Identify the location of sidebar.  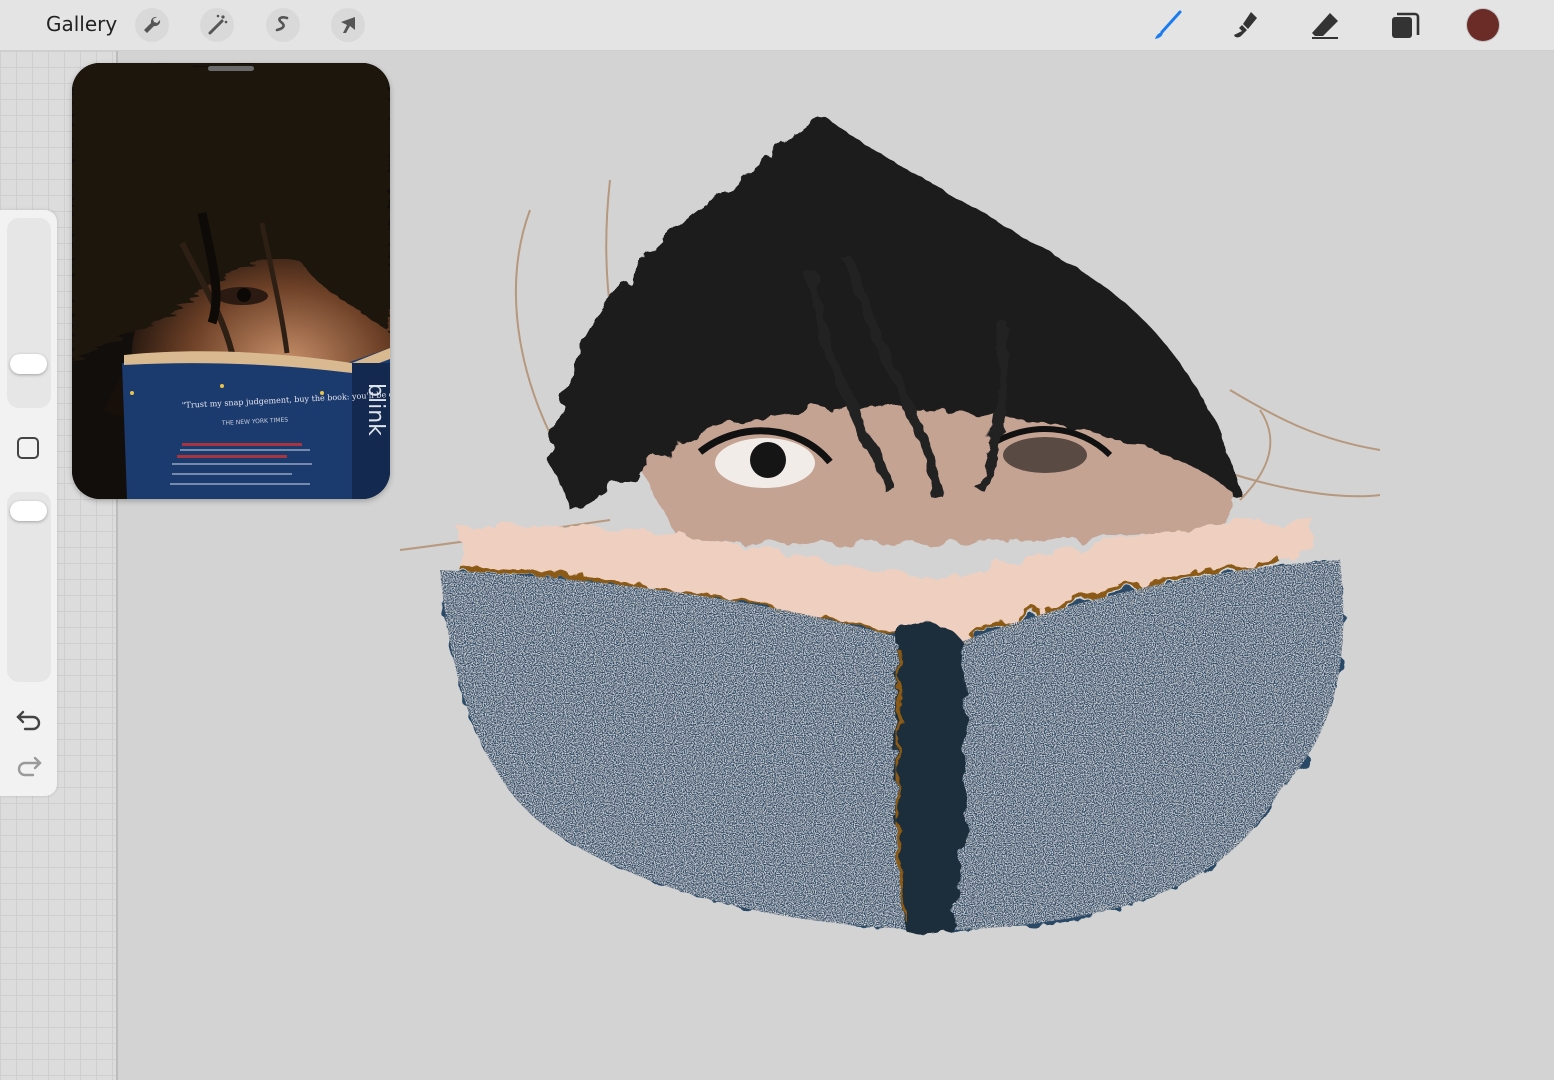
(28, 503).